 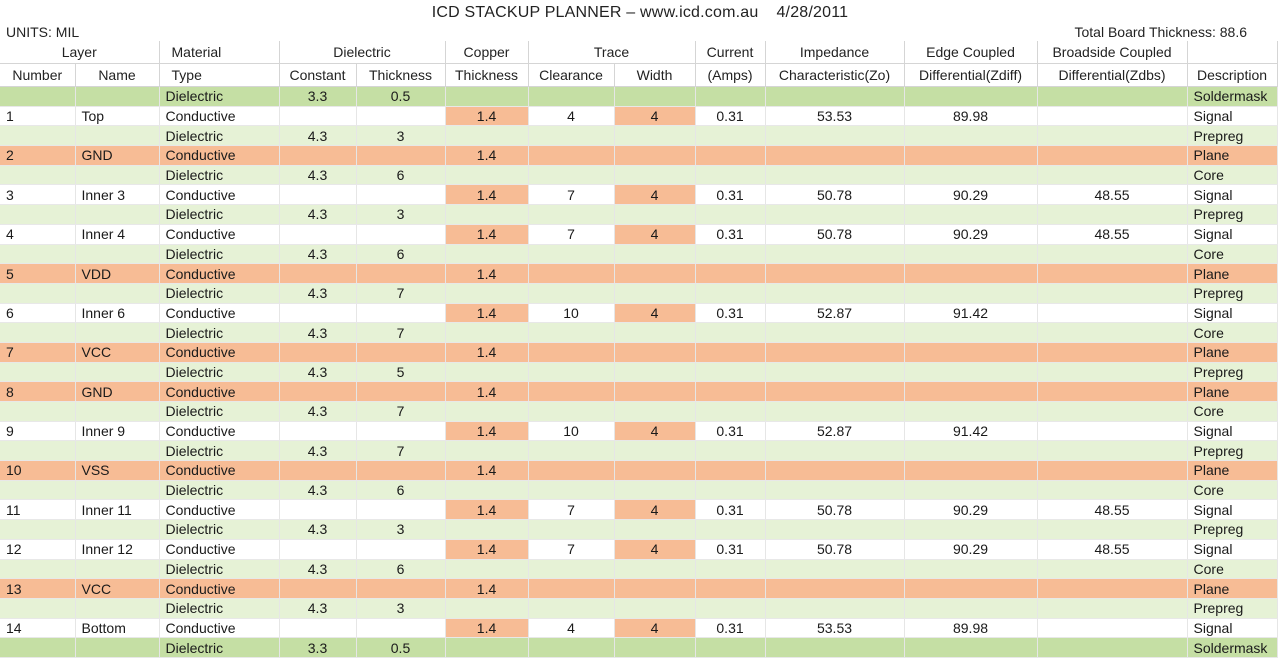 What do you see at coordinates (318, 75) in the screenshot?
I see `header-constant: Constant` at bounding box center [318, 75].